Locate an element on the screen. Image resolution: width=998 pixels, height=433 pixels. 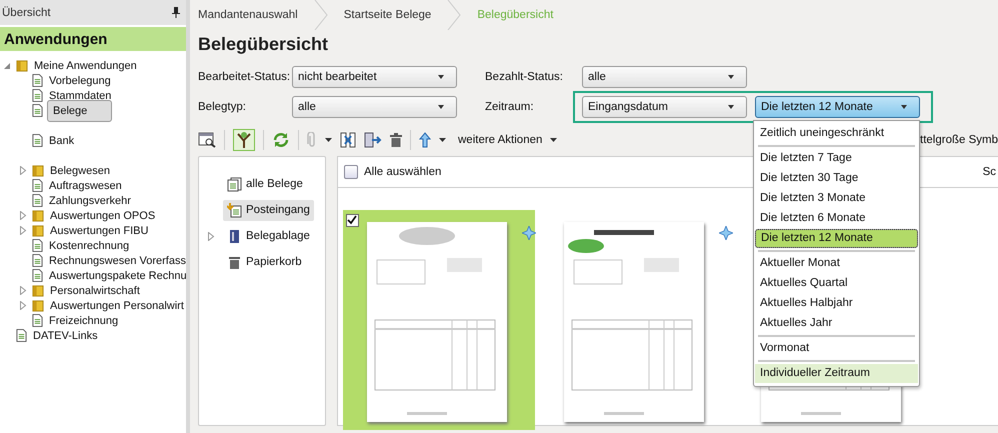
preview-icon is located at coordinates (207, 140).